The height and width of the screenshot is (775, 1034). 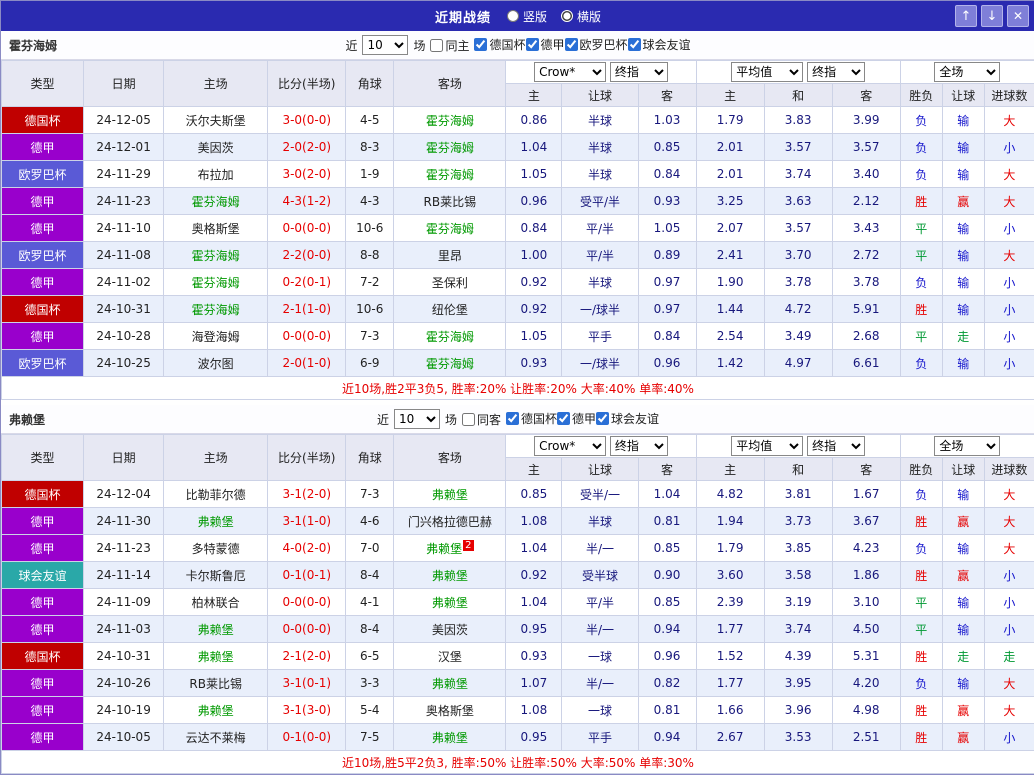 I want to click on table-header-row-1: 类型 日期 主场 比分(半场) 角球 客场 Crow* 终指 平均值 终指, so click(x=518, y=446).